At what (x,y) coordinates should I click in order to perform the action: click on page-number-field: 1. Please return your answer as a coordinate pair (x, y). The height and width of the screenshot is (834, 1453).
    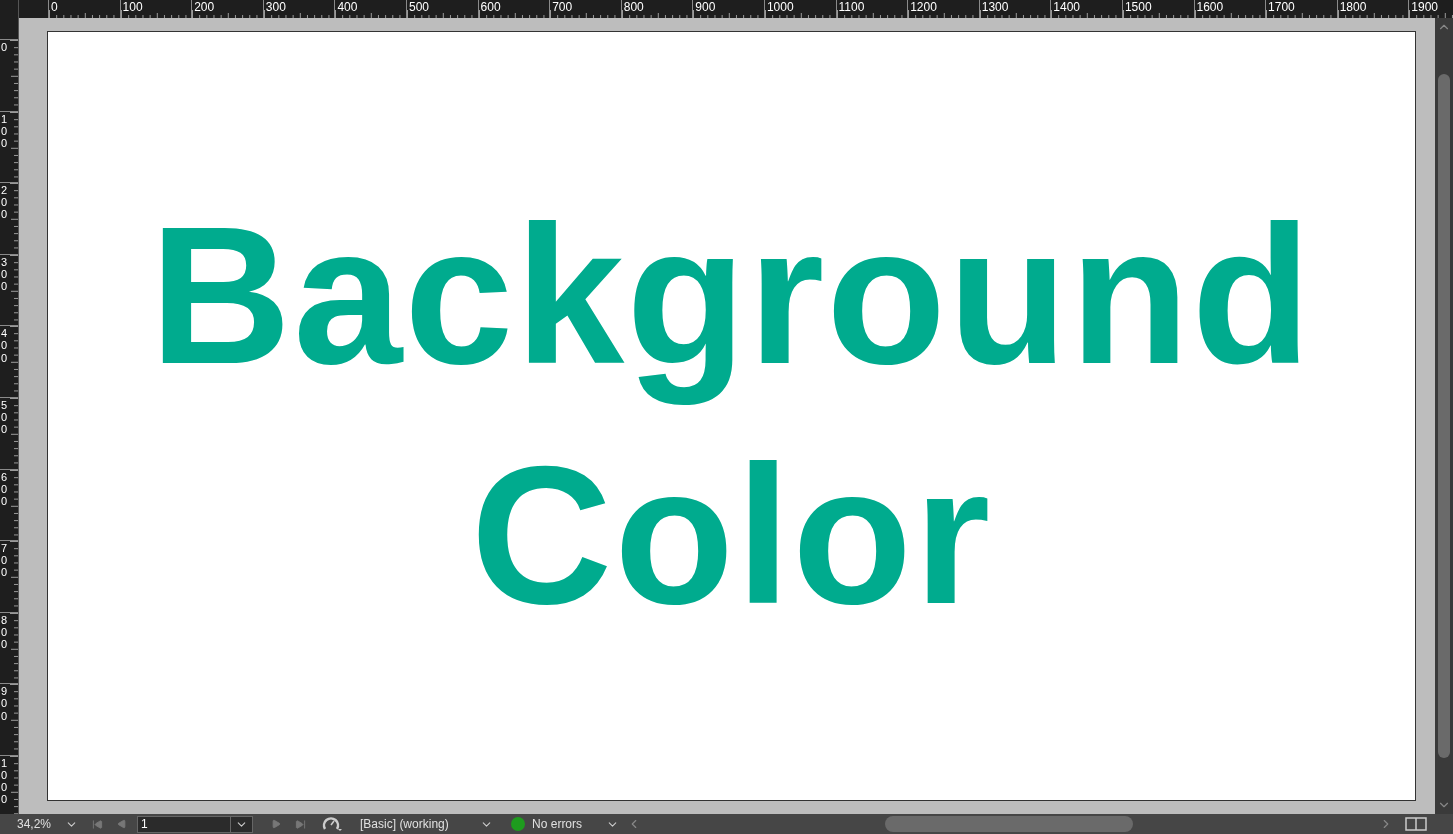
    Looking at the image, I should click on (195, 824).